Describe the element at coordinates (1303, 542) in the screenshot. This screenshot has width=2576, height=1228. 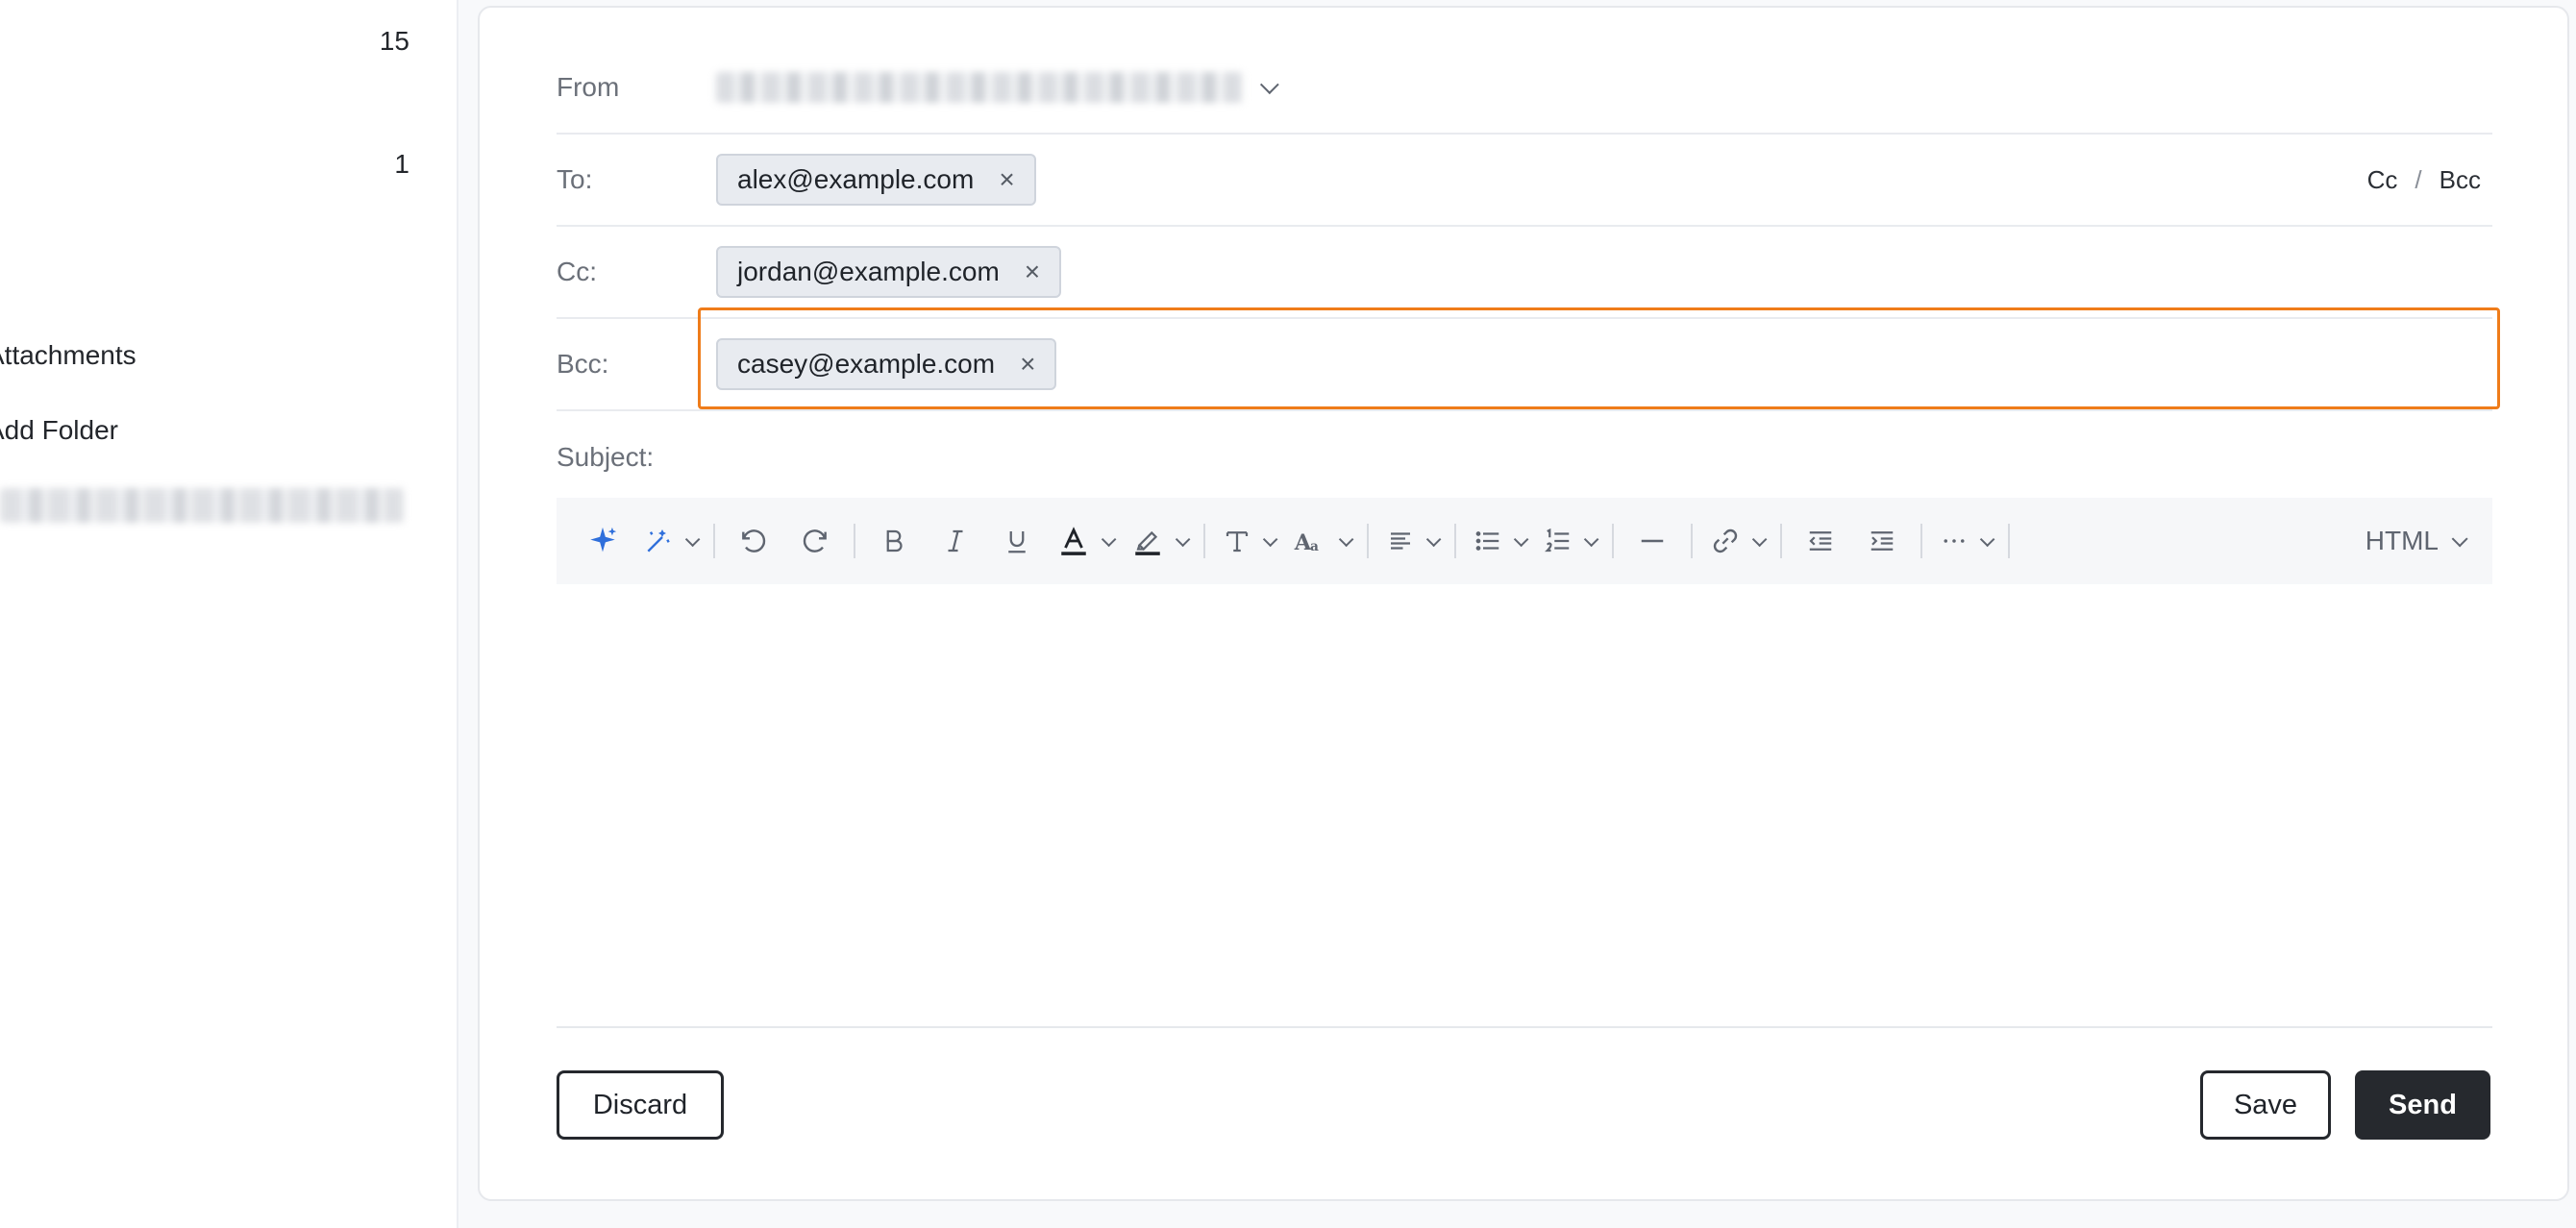
I see `svg-text: A` at that location.